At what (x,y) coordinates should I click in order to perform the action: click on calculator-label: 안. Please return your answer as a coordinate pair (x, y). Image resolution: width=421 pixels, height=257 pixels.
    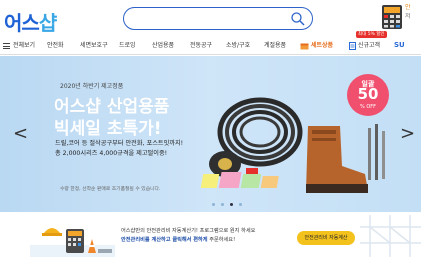
    Looking at the image, I should click on (408, 7).